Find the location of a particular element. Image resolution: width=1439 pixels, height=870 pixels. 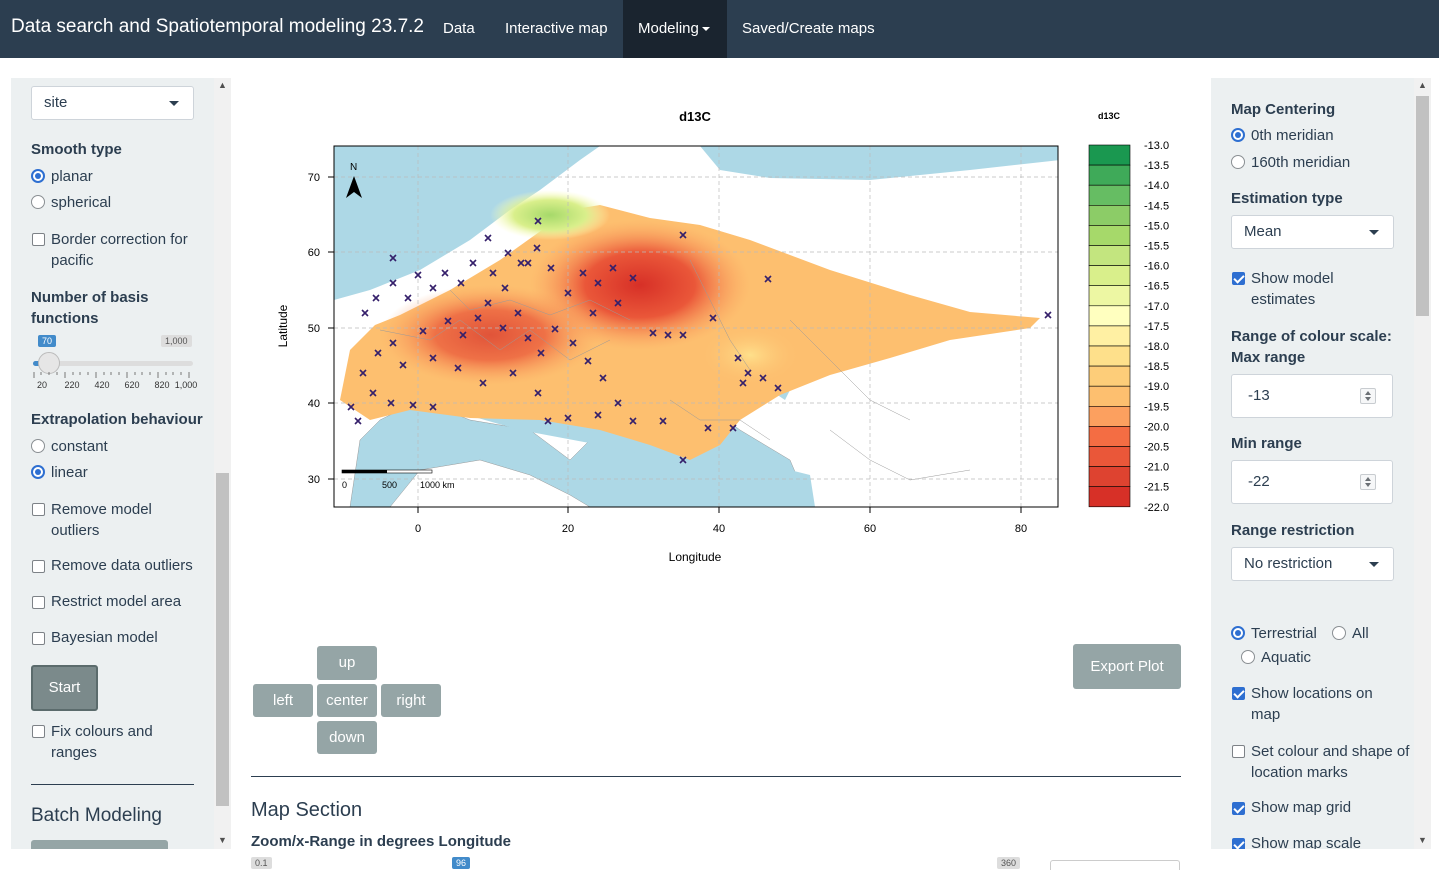

checkbox-bayesian-model is located at coordinates (38, 638).